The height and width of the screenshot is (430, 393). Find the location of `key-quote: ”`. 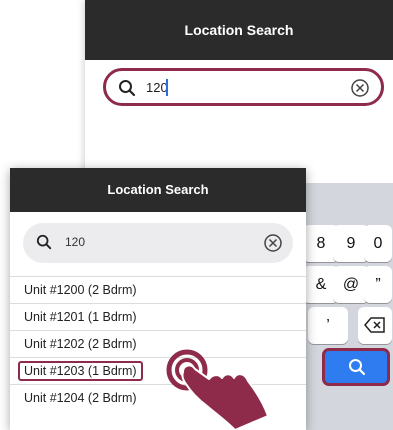

key-quote: ” is located at coordinates (378, 284).